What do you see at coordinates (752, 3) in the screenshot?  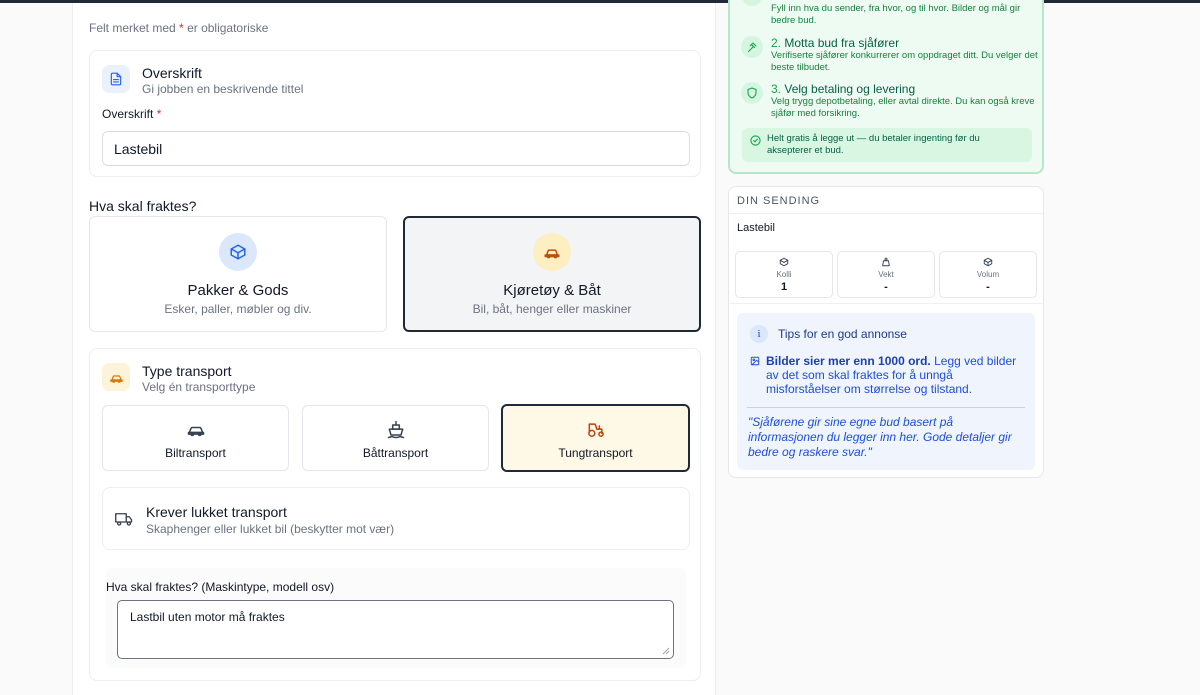 I see `step1-icon` at bounding box center [752, 3].